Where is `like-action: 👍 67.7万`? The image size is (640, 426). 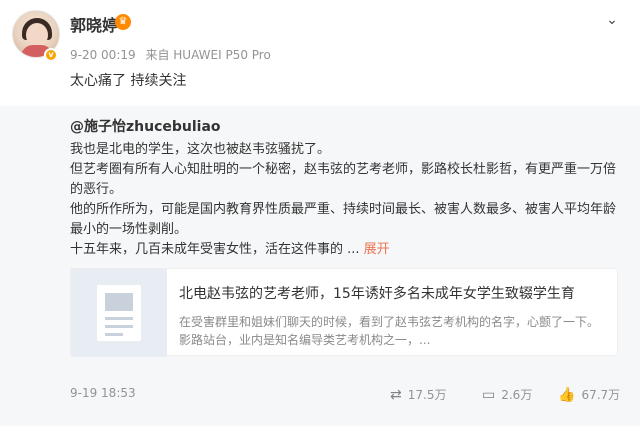 like-action: 👍 67.7万 is located at coordinates (589, 394).